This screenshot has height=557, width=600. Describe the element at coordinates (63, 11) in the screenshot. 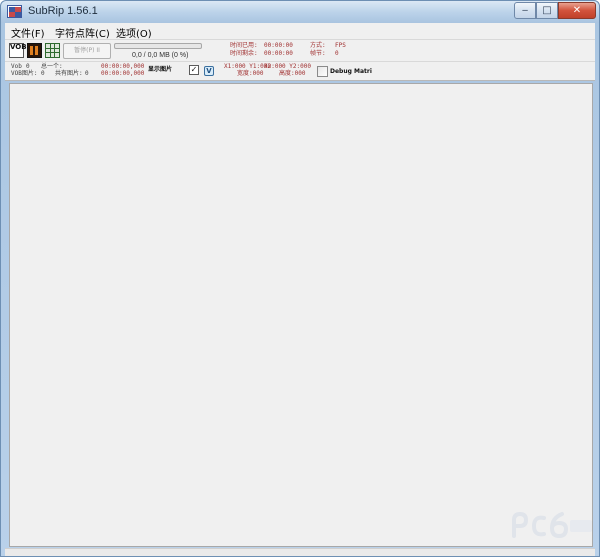

I see `window-title: SubRip 1.56.1` at that location.